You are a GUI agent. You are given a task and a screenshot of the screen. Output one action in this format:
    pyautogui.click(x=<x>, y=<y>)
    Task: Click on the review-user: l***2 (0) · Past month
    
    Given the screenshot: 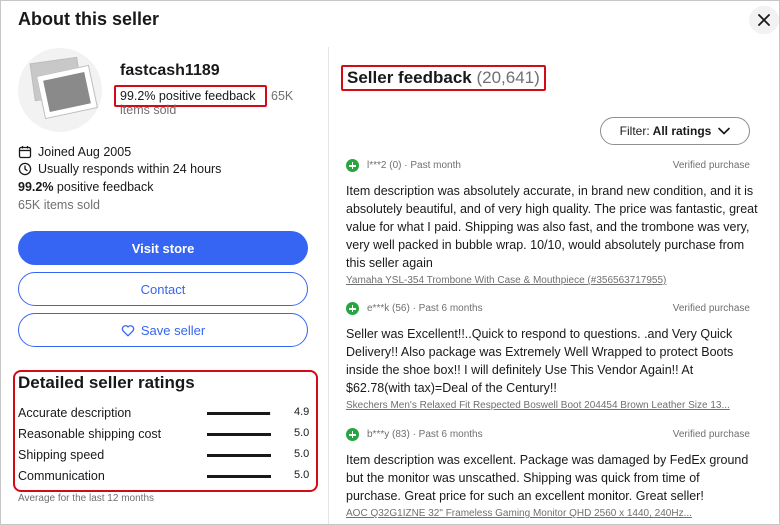 What is the action you would take?
    pyautogui.click(x=414, y=165)
    